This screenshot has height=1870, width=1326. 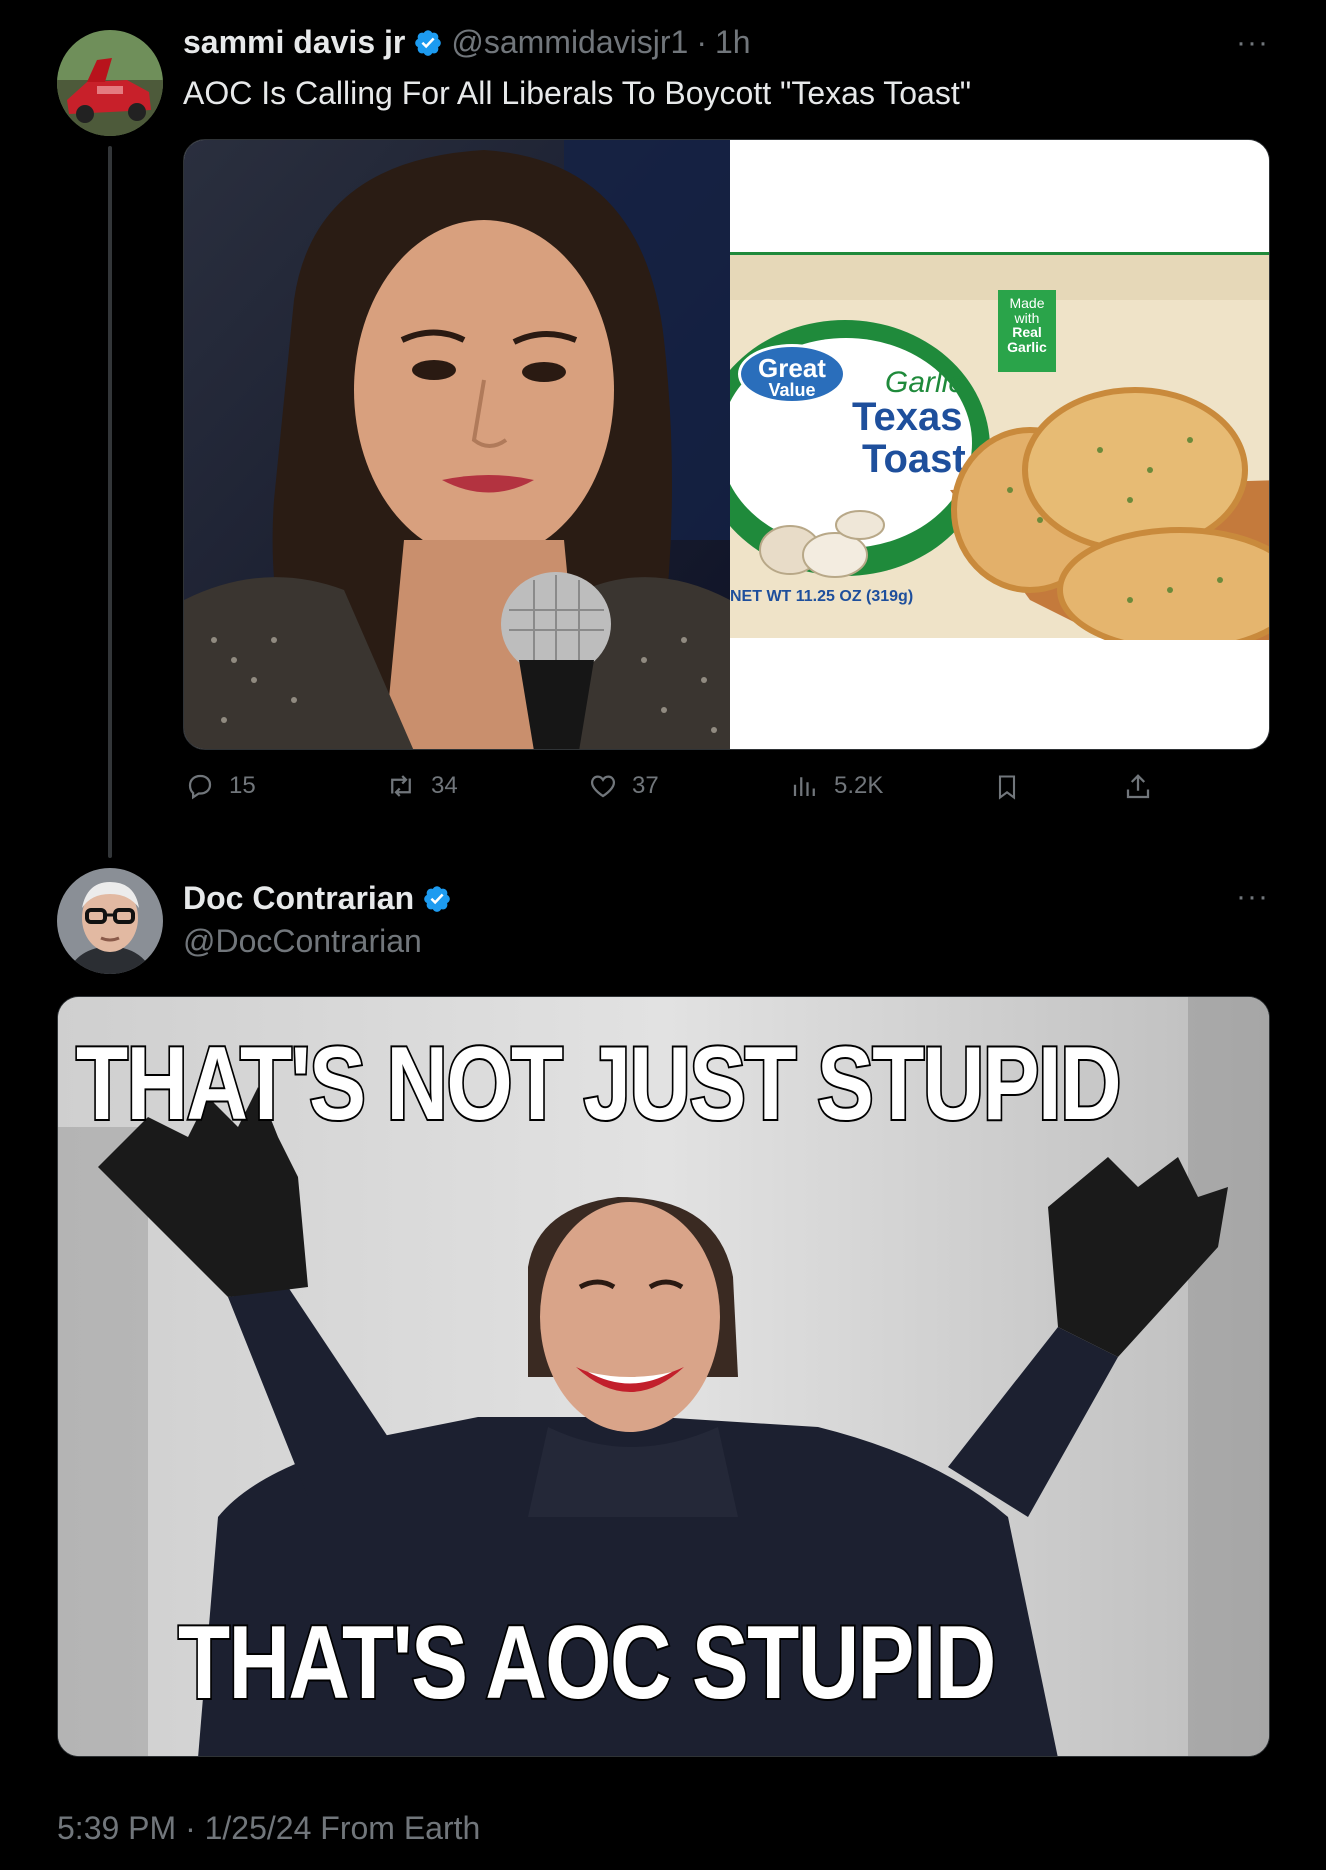 I want to click on share-icon, so click(x=1138, y=786).